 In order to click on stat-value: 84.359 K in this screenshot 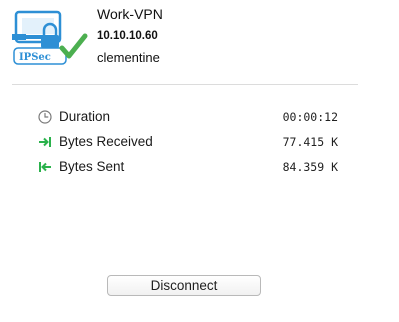, I will do `click(310, 167)`.